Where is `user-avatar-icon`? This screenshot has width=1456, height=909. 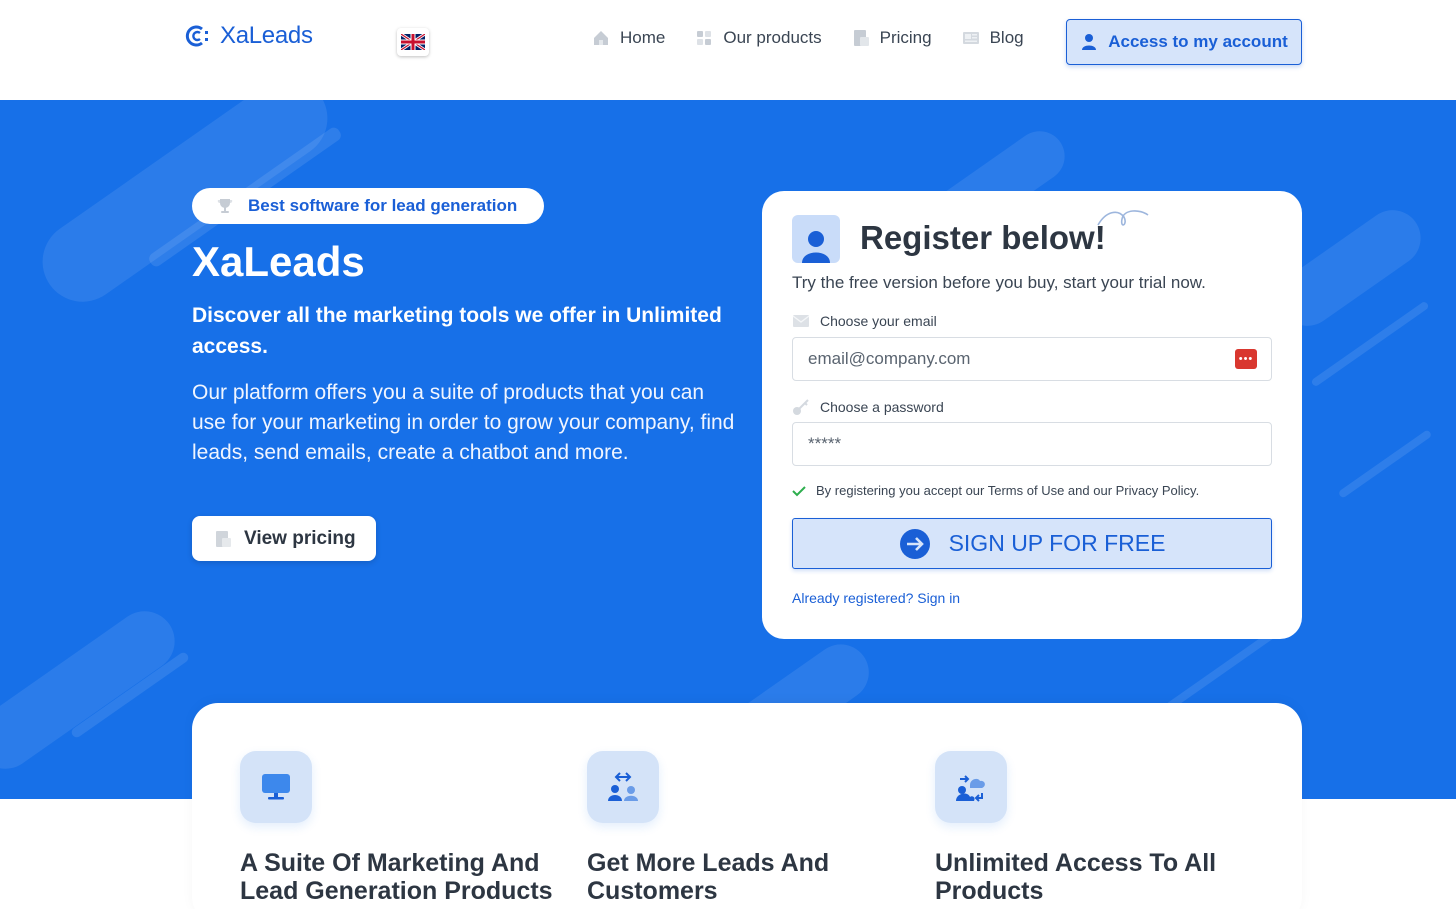
user-avatar-icon is located at coordinates (816, 247).